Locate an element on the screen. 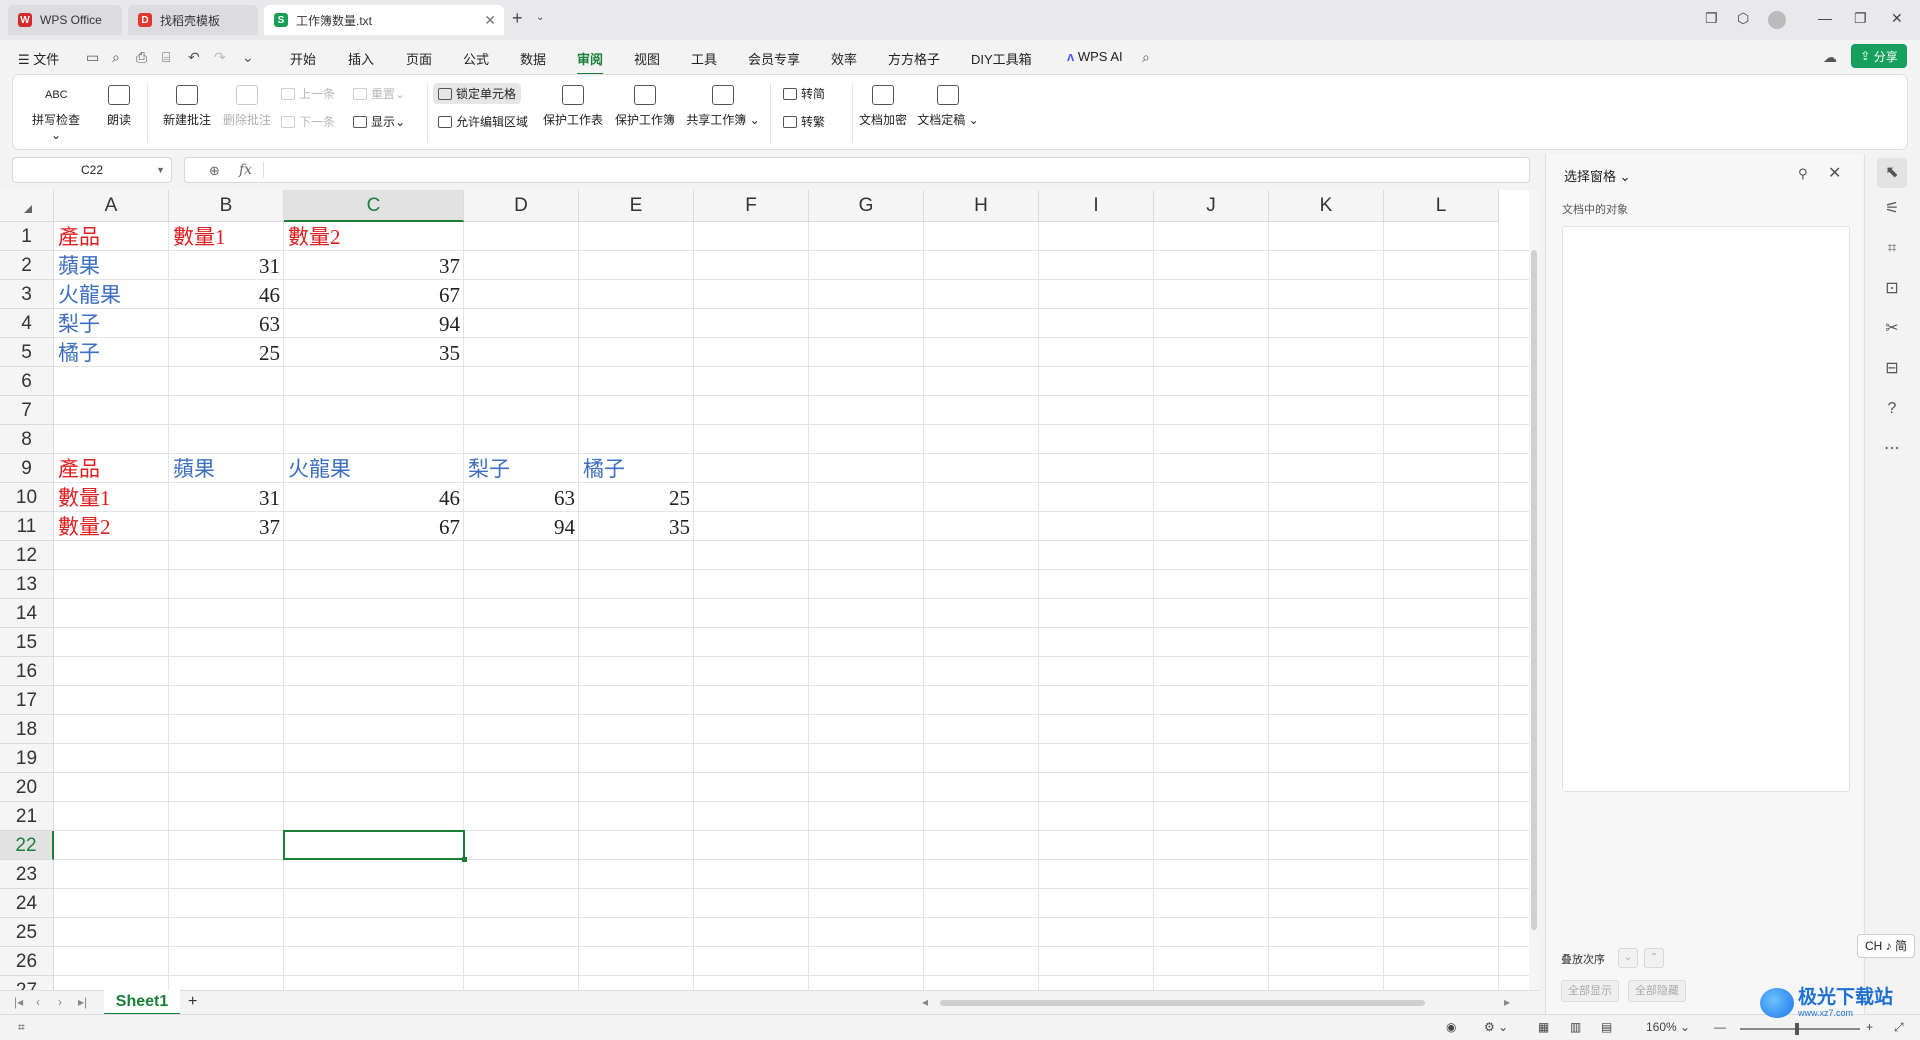 The width and height of the screenshot is (1920, 1040). protect-sheet-button: 保护工作表 is located at coordinates (573, 106).